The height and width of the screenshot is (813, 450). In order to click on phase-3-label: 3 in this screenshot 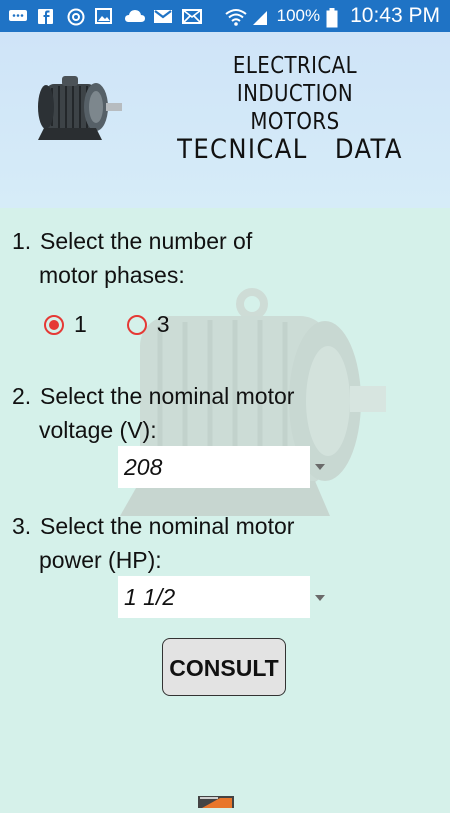, I will do `click(163, 324)`.